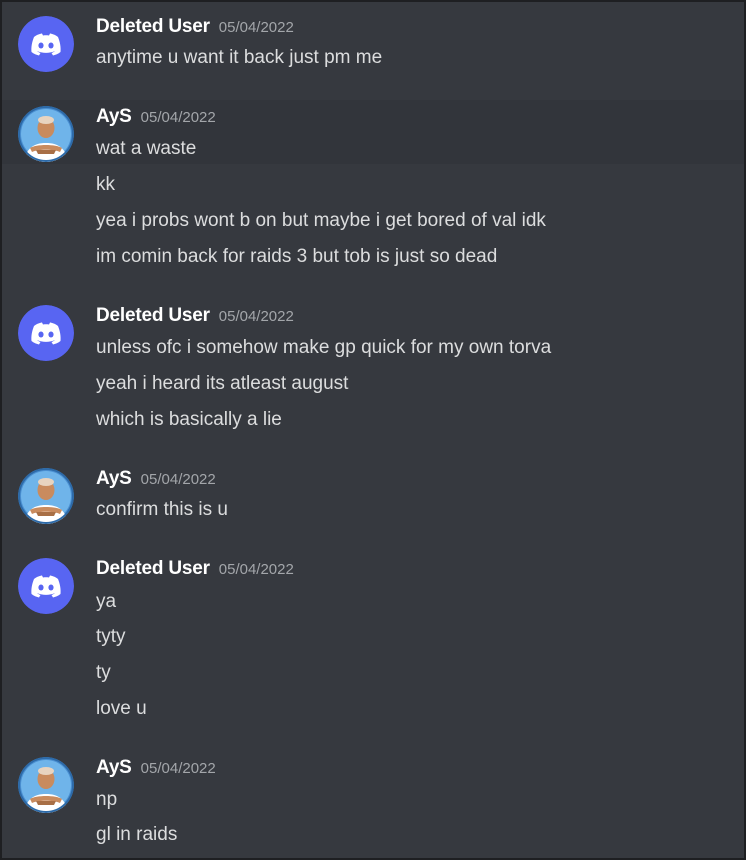 The height and width of the screenshot is (860, 746). What do you see at coordinates (373, 802) in the screenshot?
I see `message-group: AyS 05/04/2022 np gl in raids` at bounding box center [373, 802].